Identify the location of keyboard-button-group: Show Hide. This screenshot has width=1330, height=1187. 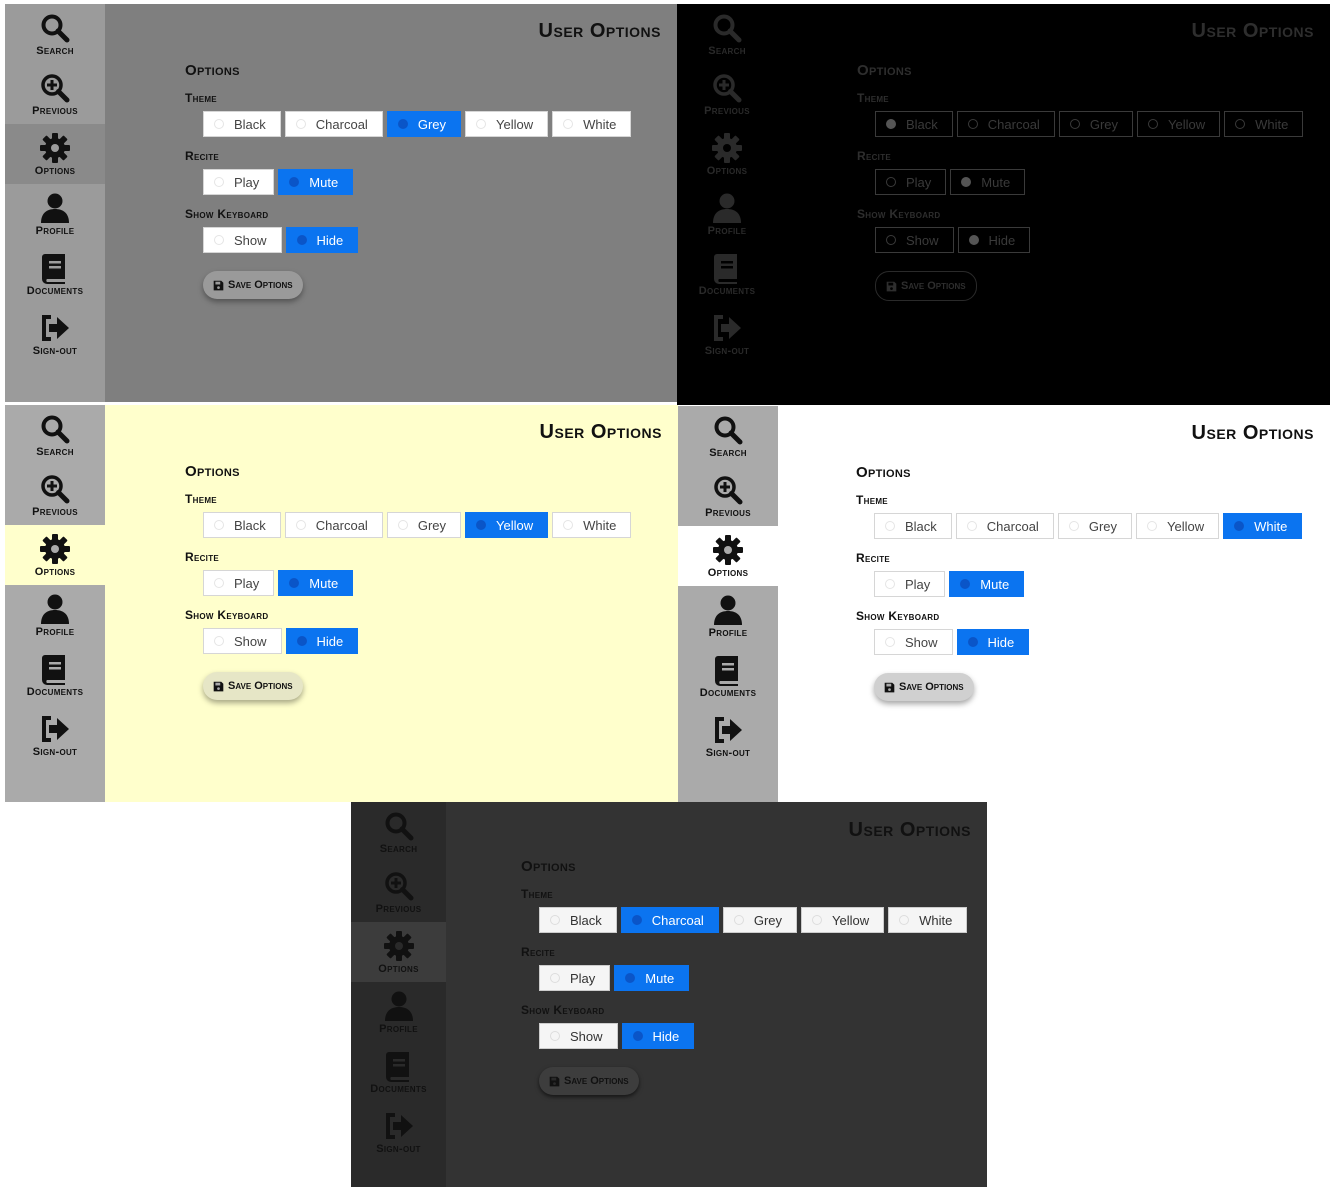
(753, 1036).